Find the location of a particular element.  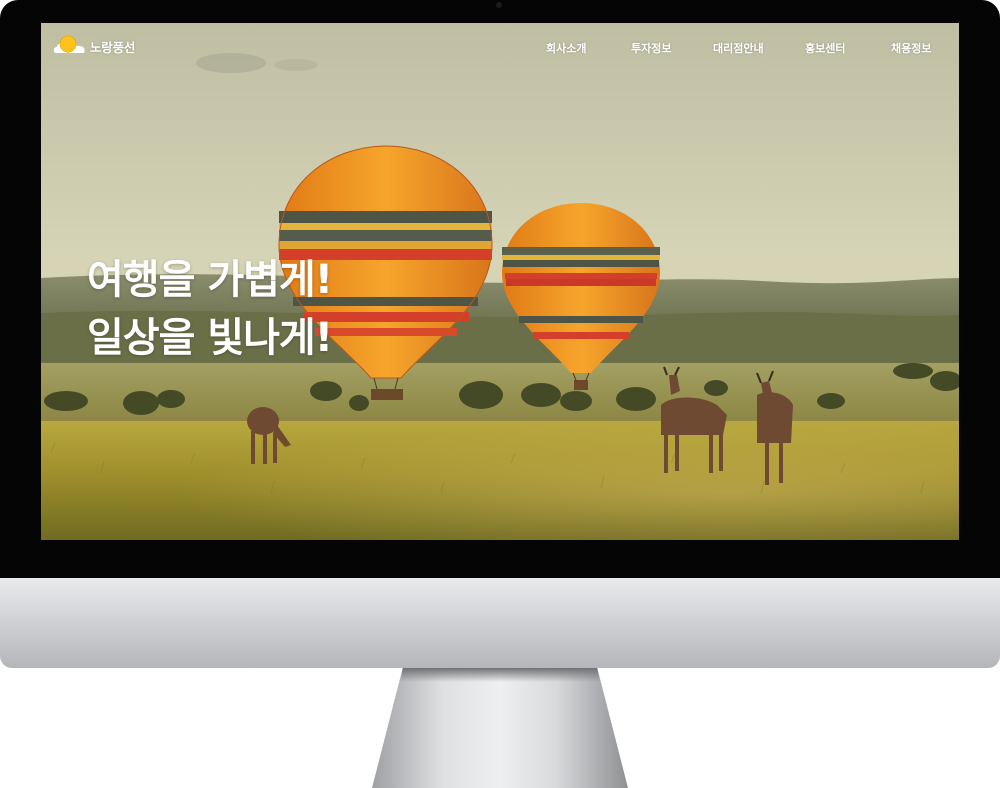

nav-item-agency: 대리점안내 is located at coordinates (738, 48).